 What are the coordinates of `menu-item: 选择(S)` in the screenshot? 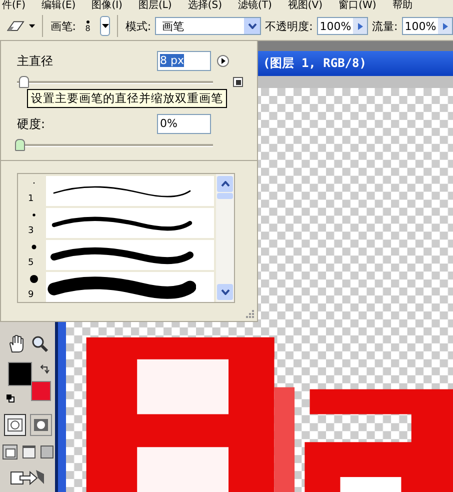 It's located at (205, 6).